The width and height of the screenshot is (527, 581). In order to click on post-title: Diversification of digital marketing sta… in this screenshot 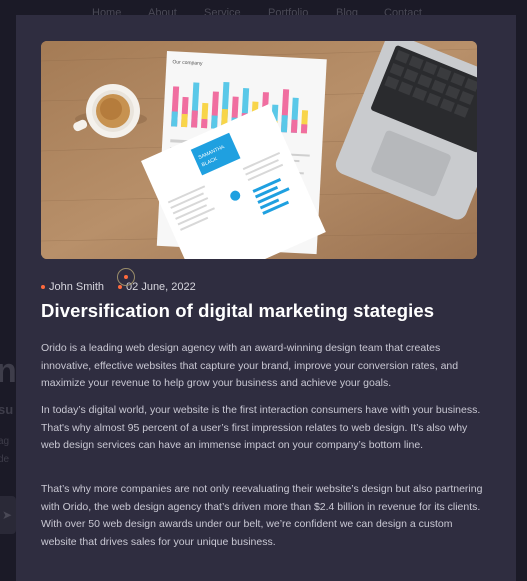, I will do `click(238, 310)`.